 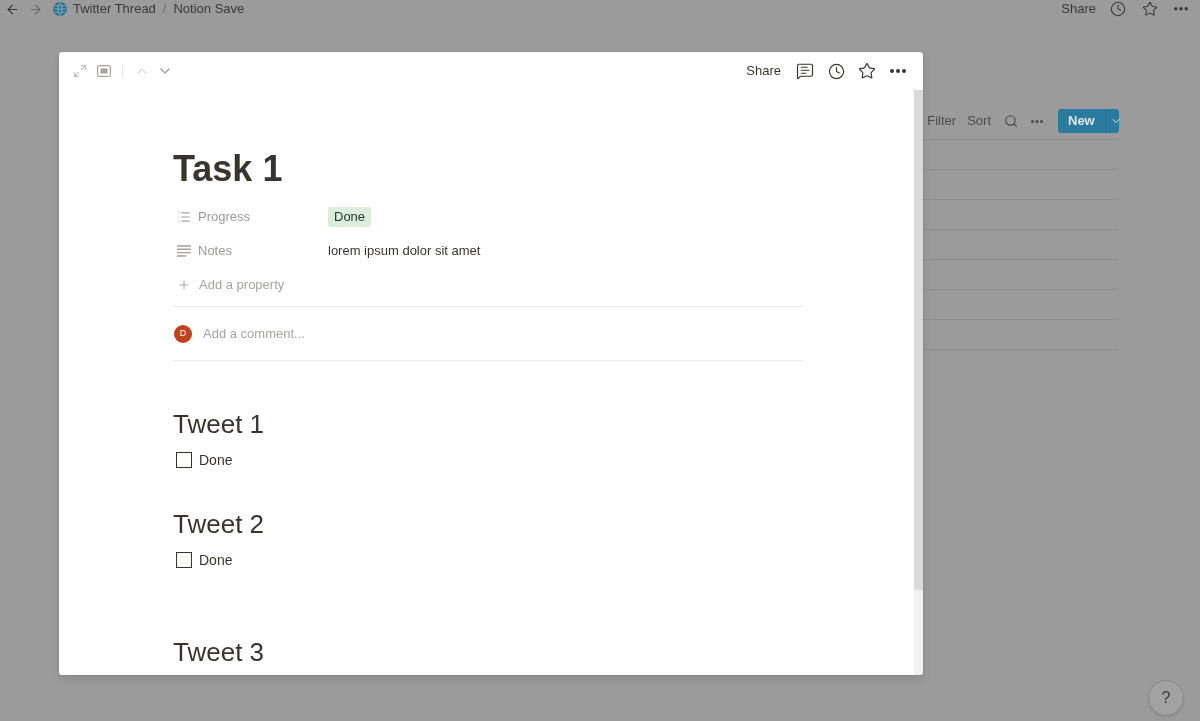 What do you see at coordinates (60, 9) in the screenshot?
I see `globe-icon` at bounding box center [60, 9].